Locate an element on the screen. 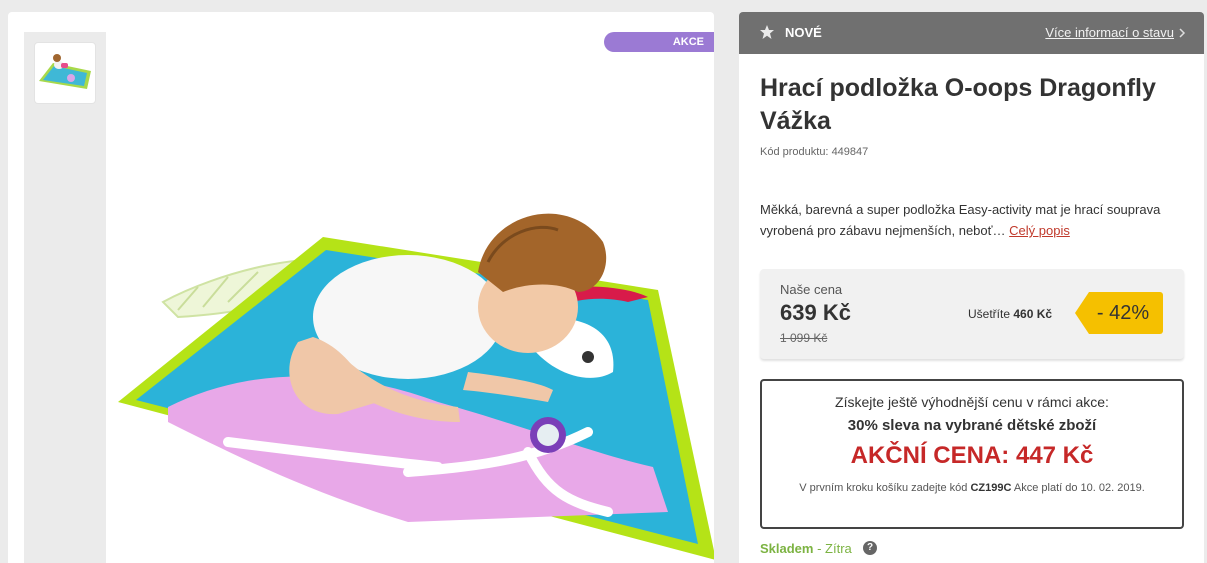 This screenshot has height=563, width=1207. thumbnail-image is located at coordinates (65, 71).